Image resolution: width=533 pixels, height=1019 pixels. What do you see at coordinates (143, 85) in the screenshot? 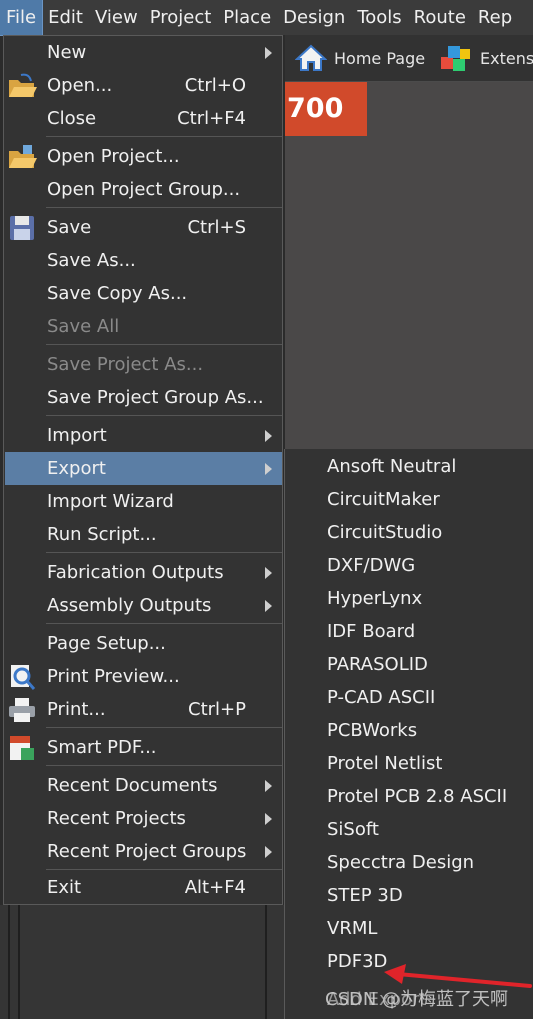
I see `menu-item-open: Open... Ctrl+O` at bounding box center [143, 85].